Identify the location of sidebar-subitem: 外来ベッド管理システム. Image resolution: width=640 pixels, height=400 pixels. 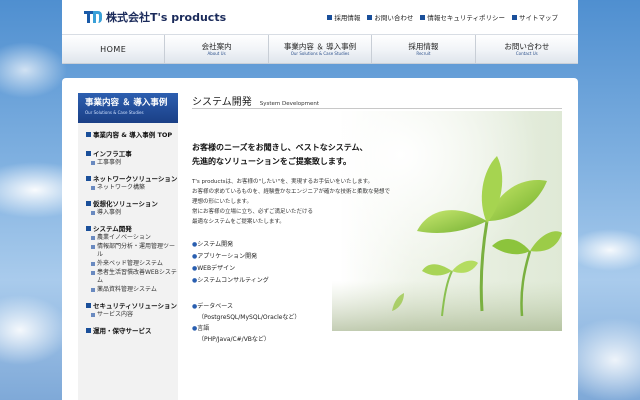
(134, 264).